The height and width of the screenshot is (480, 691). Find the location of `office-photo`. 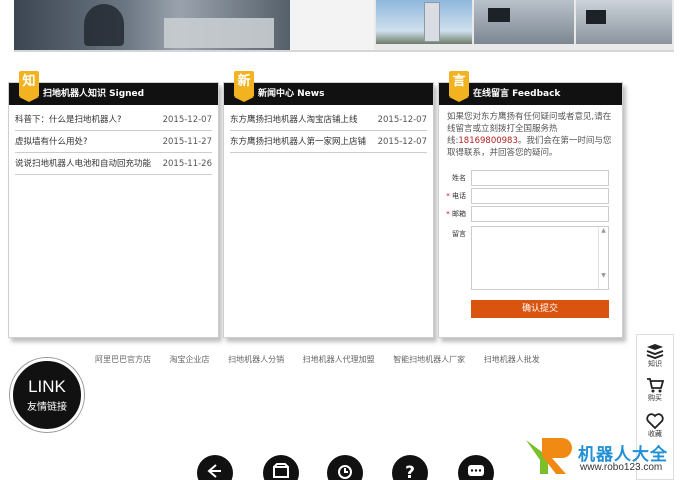

office-photo is located at coordinates (152, 25).